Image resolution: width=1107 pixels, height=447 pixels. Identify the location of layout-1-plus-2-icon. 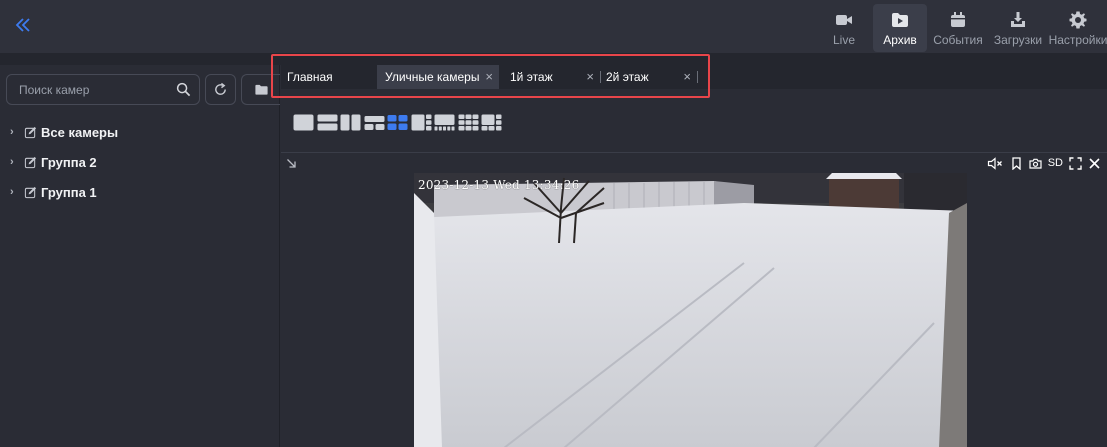
(374, 123).